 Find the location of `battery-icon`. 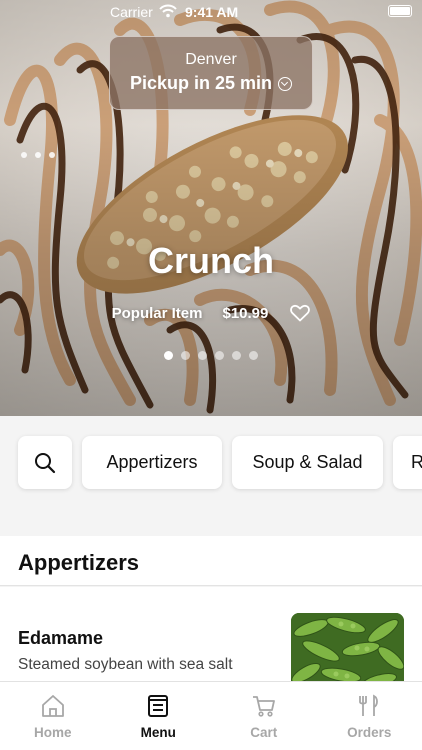

battery-icon is located at coordinates (400, 11).